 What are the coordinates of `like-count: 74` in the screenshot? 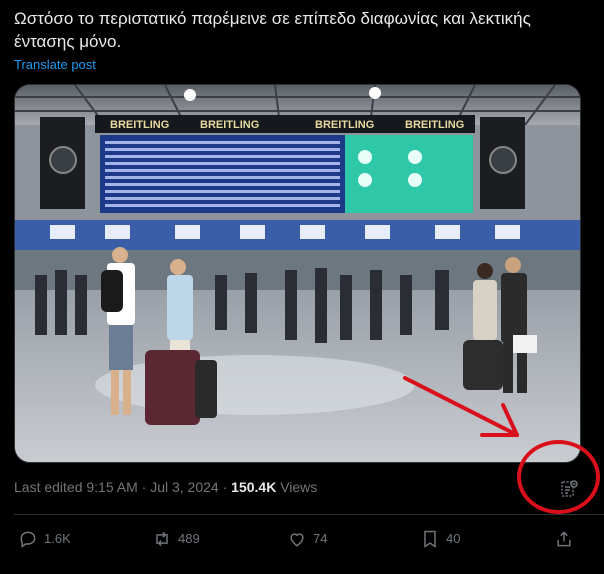 It's located at (320, 538).